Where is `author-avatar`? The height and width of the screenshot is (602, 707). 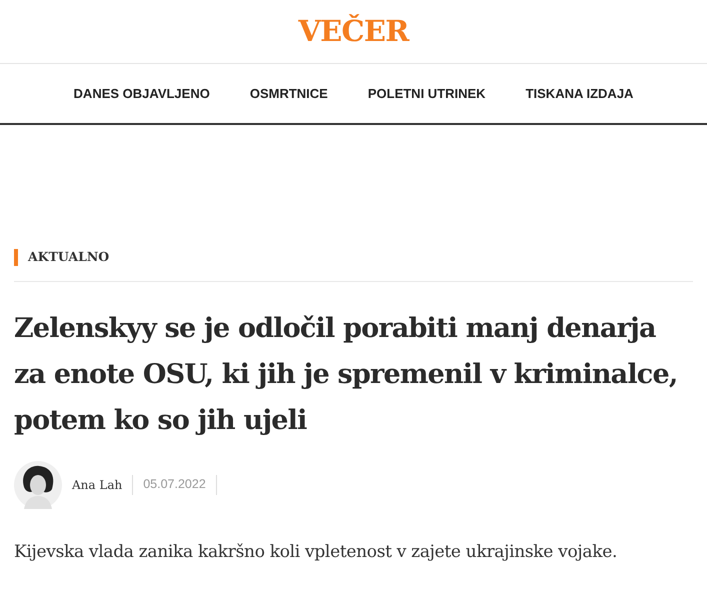 author-avatar is located at coordinates (38, 484).